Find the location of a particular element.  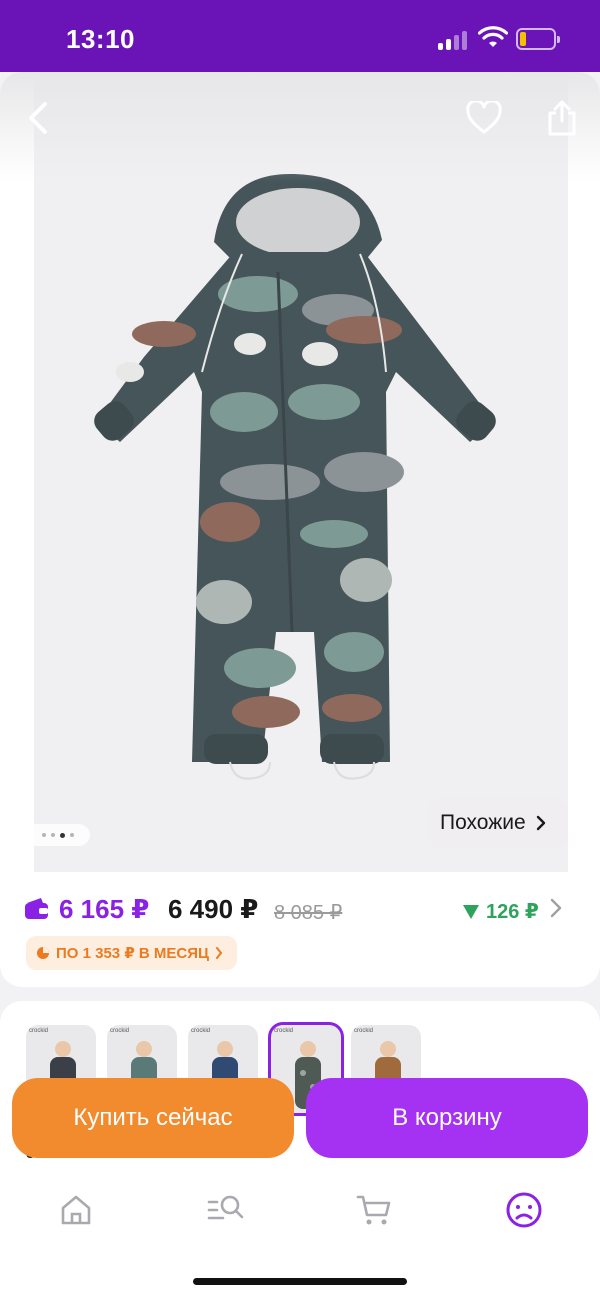

chevron-left-icon is located at coordinates (38, 118).